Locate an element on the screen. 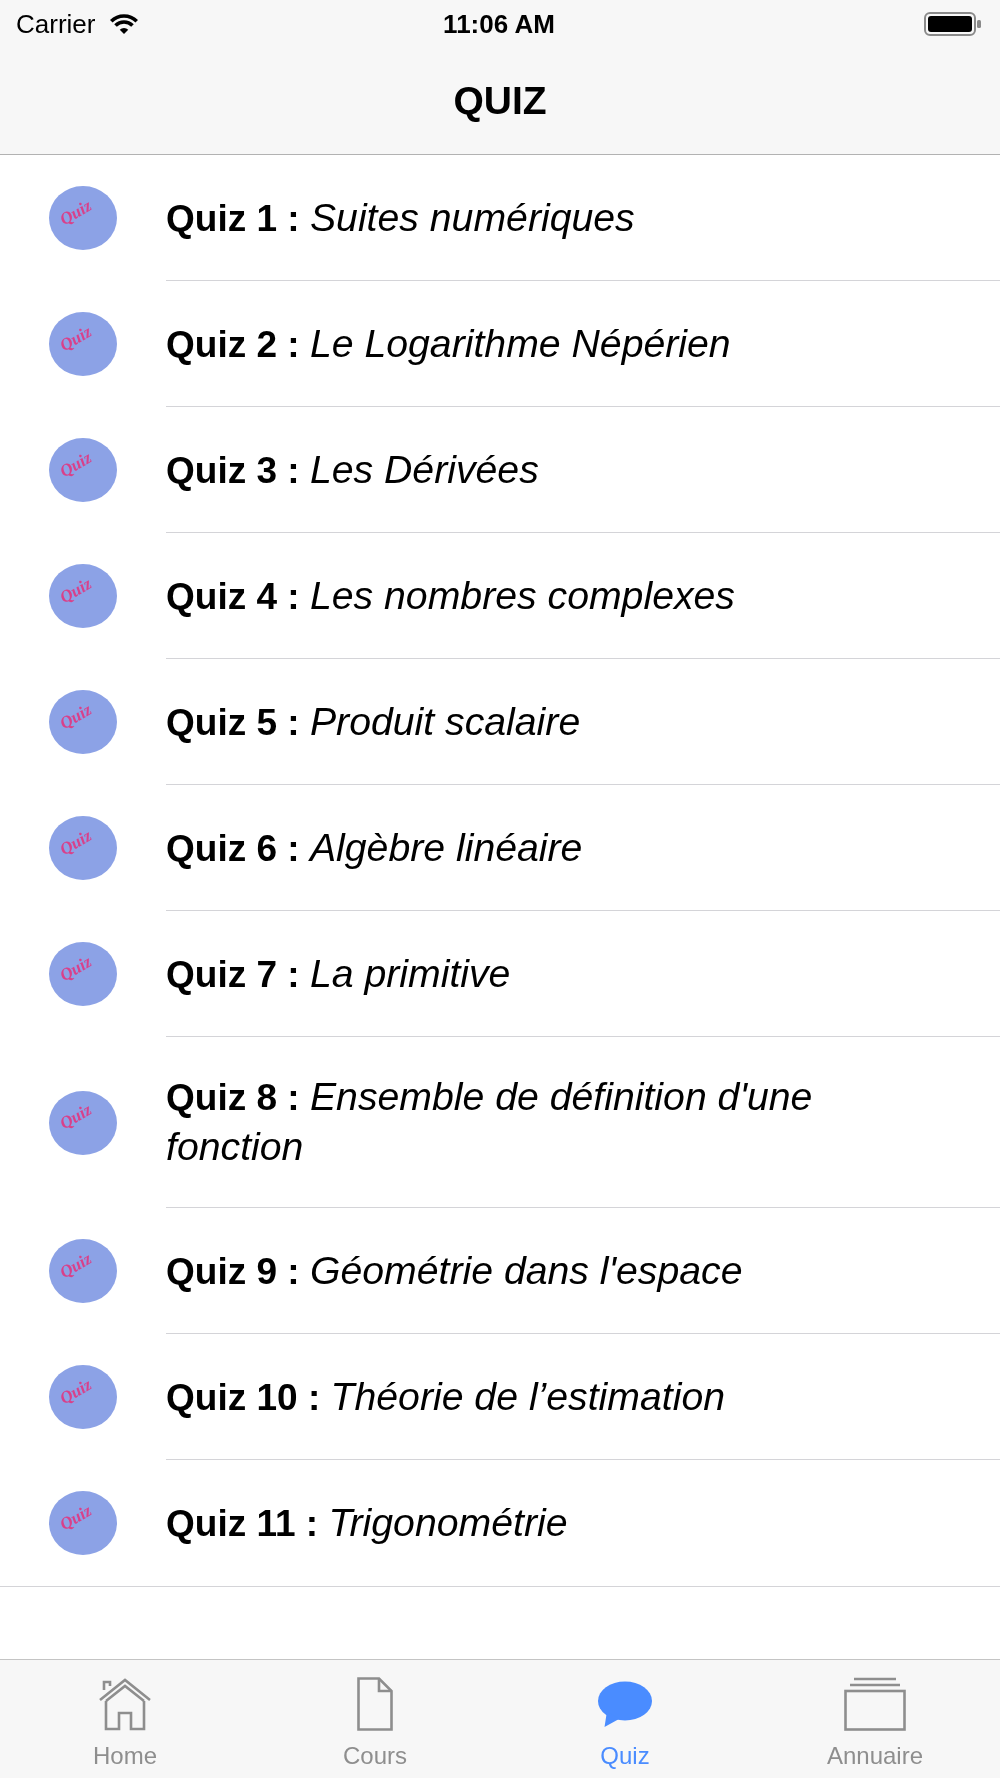 This screenshot has height=1778, width=1000. quiz-list-item: Quiz Quiz 1 : Suites numériques is located at coordinates (500, 218).